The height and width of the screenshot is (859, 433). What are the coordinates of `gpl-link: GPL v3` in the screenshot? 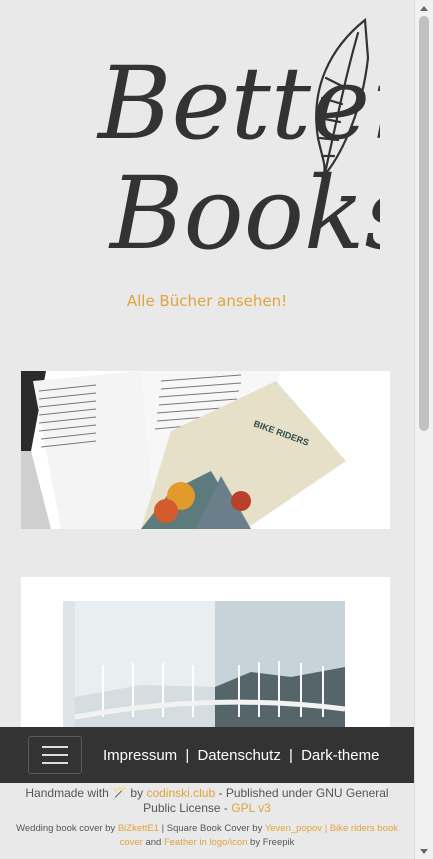 It's located at (251, 808).